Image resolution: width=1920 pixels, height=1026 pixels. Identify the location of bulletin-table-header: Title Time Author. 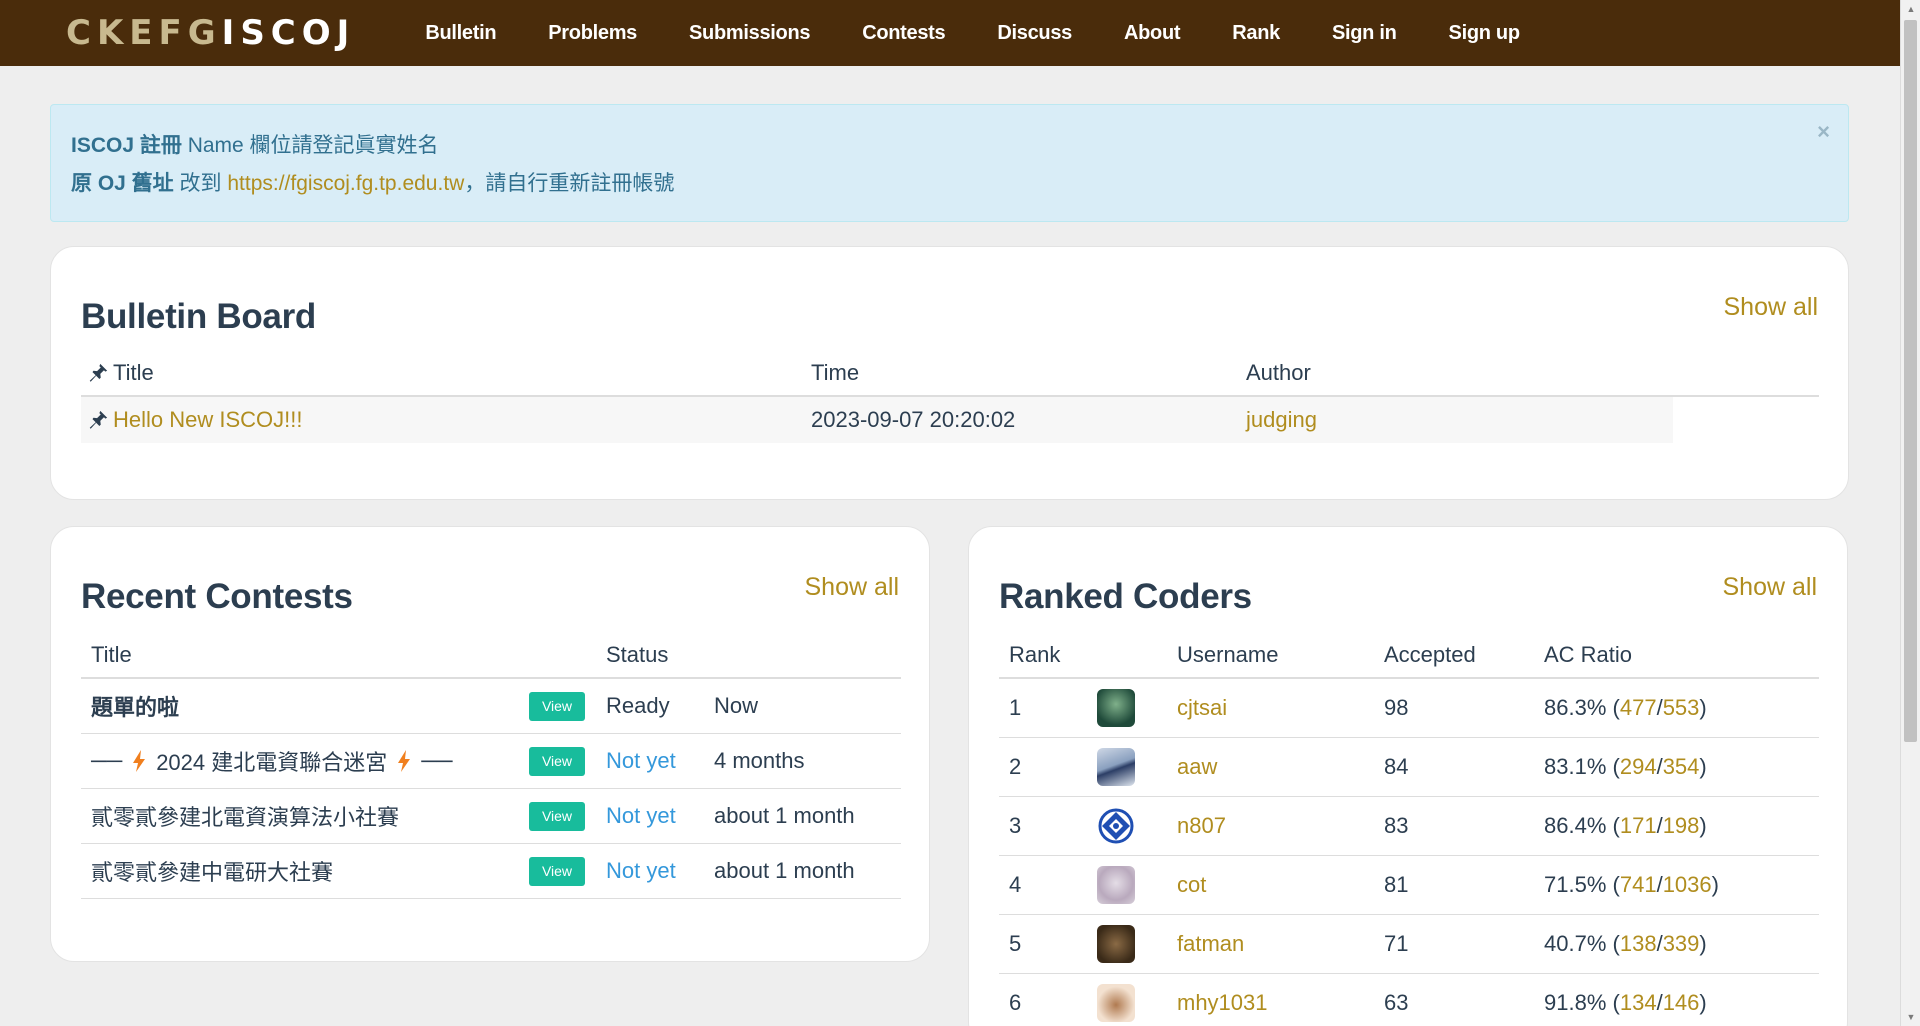
(950, 374).